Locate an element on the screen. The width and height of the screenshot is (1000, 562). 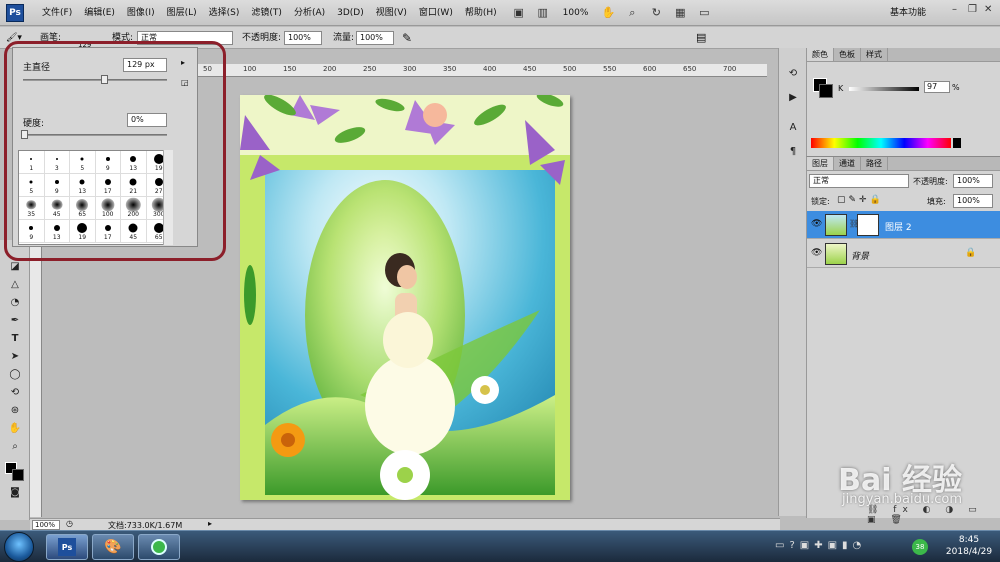
character-icon: A is located at coordinates (793, 129).